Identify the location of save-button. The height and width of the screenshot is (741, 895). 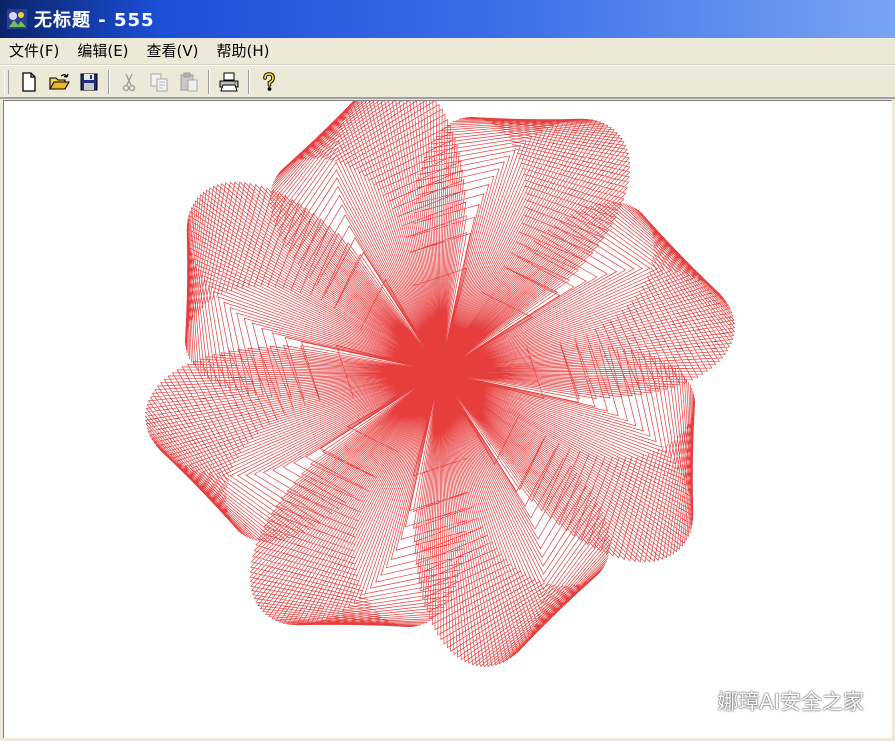
(89, 82).